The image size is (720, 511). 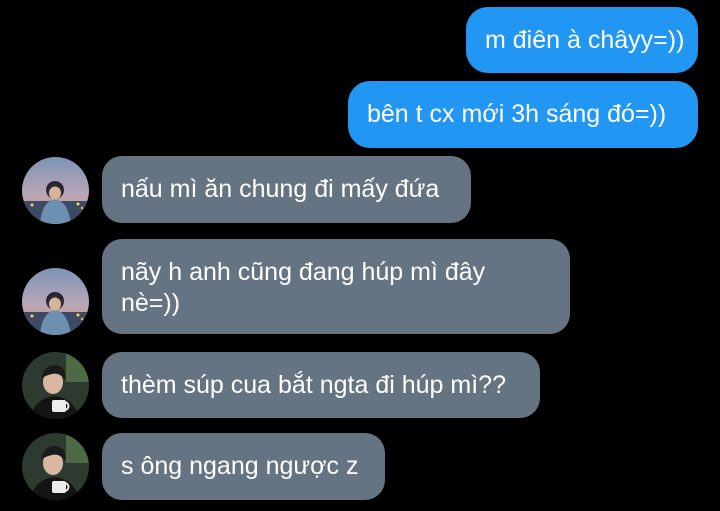 I want to click on message-text: s ông ngang ngược z, so click(x=240, y=466).